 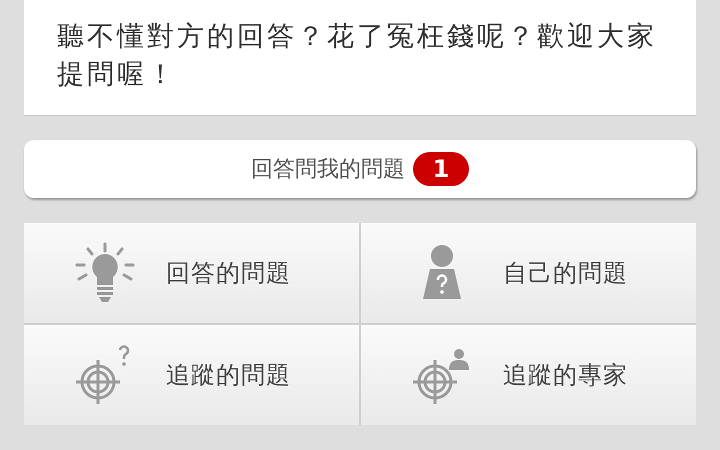 I want to click on menu-tile: 回答的問題, so click(x=191, y=273).